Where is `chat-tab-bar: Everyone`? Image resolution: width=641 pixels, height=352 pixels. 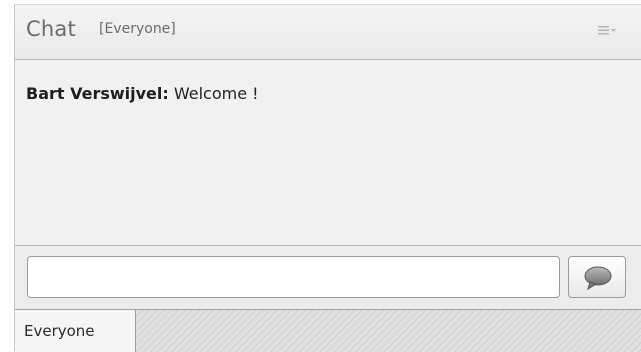 chat-tab-bar: Everyone is located at coordinates (328, 331).